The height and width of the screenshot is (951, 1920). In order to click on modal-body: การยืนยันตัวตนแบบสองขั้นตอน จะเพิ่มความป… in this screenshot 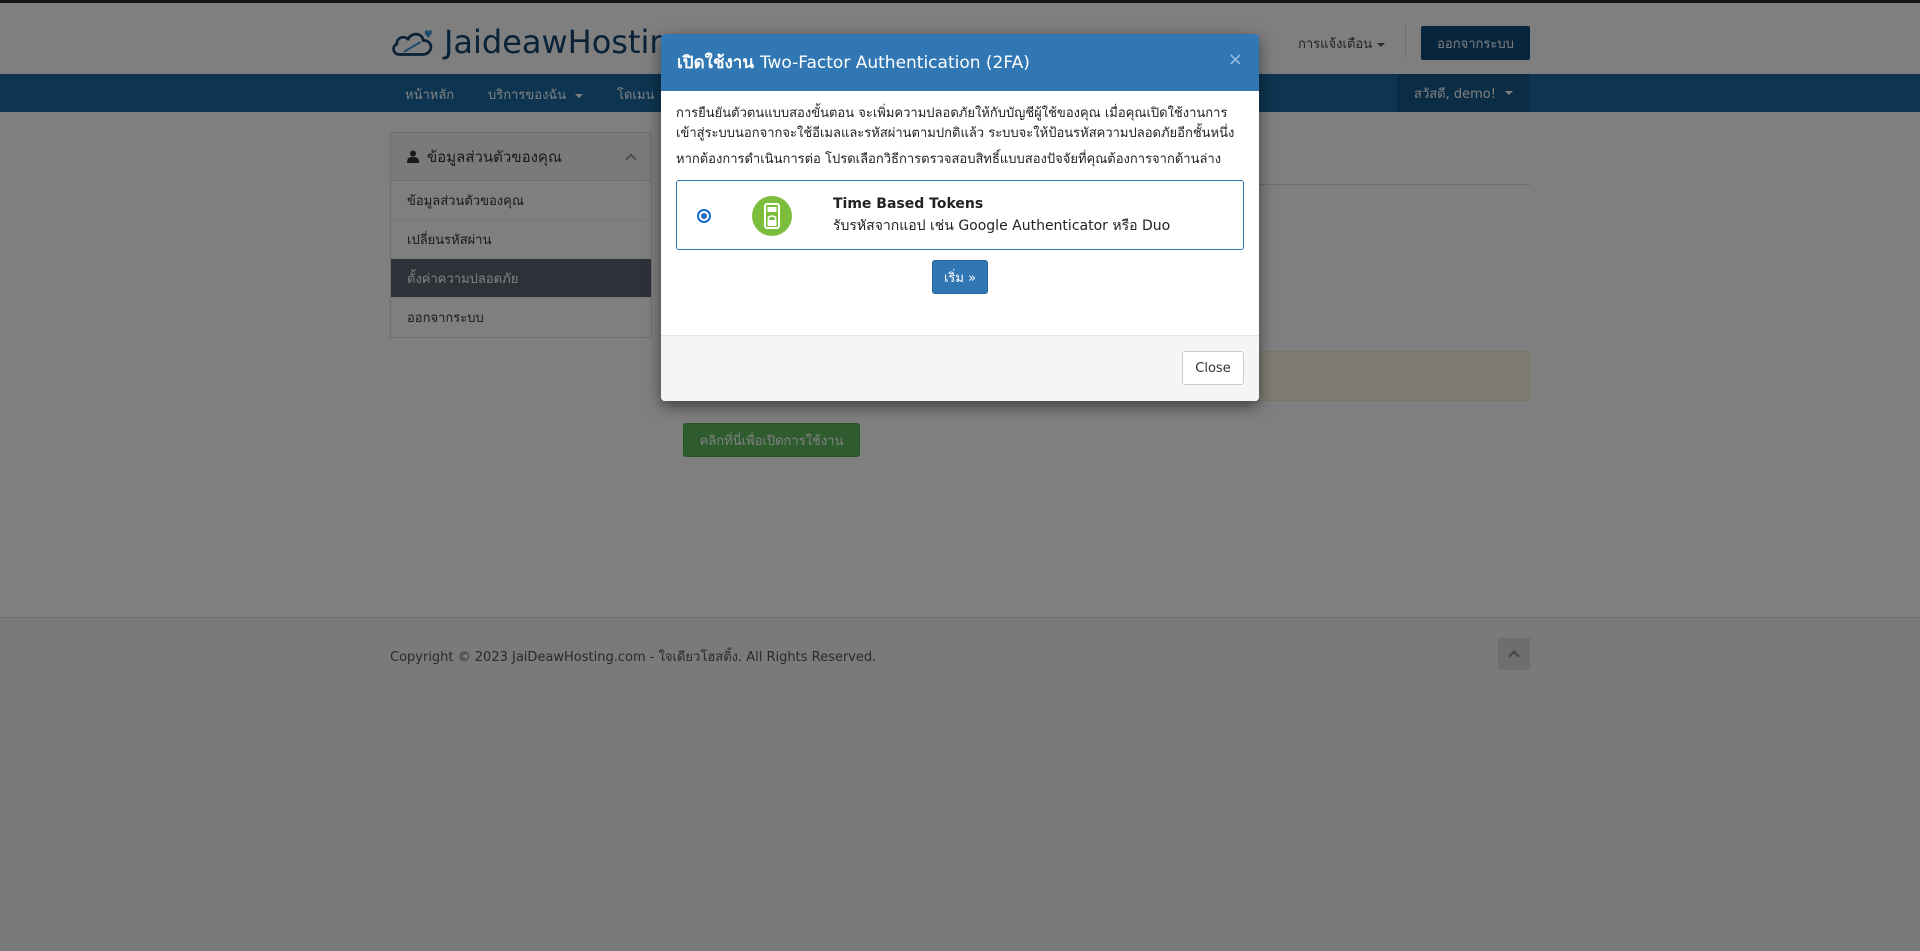, I will do `click(960, 213)`.